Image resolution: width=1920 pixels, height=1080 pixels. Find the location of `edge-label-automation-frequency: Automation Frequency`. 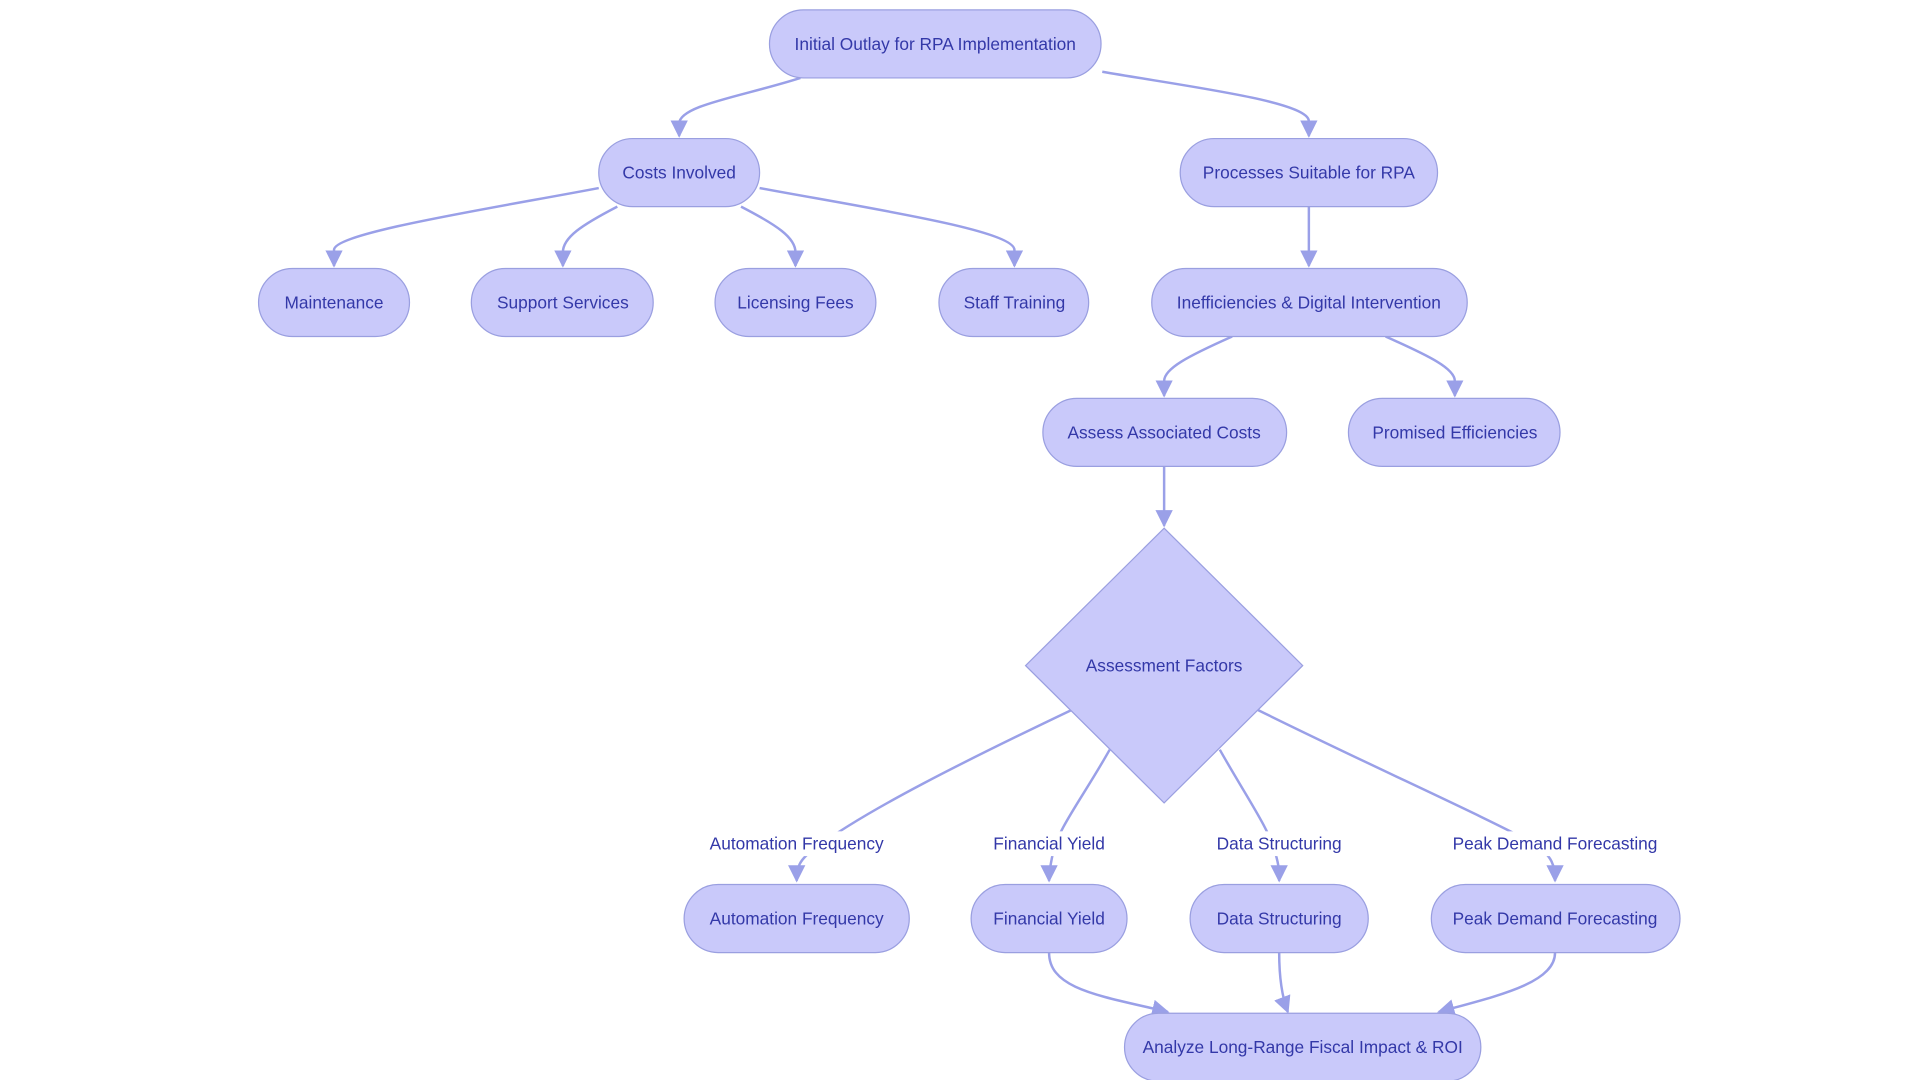

edge-label-automation-frequency: Automation Frequency is located at coordinates (797, 844).